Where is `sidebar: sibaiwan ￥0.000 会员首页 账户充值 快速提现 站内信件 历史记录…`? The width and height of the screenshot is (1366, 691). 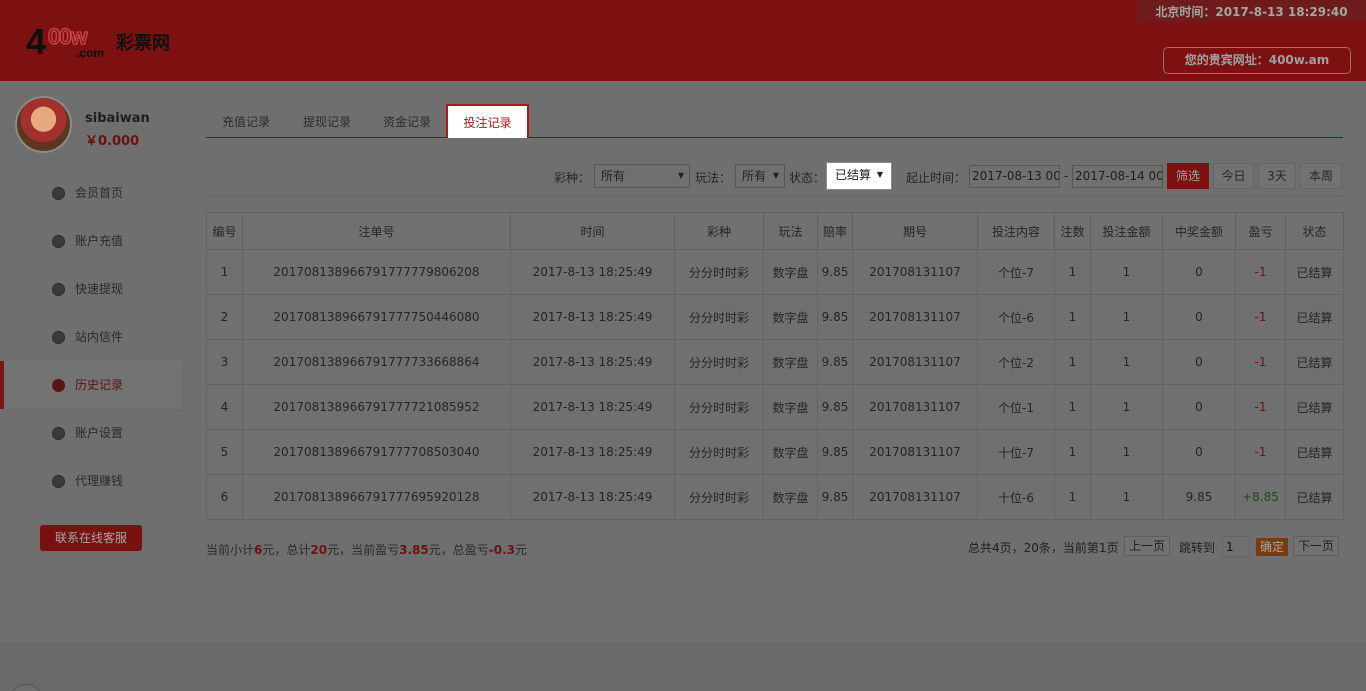
sidebar: sibaiwan ￥0.000 会员首页 账户充值 快速提现 站内信件 历史记录… is located at coordinates (91, 362).